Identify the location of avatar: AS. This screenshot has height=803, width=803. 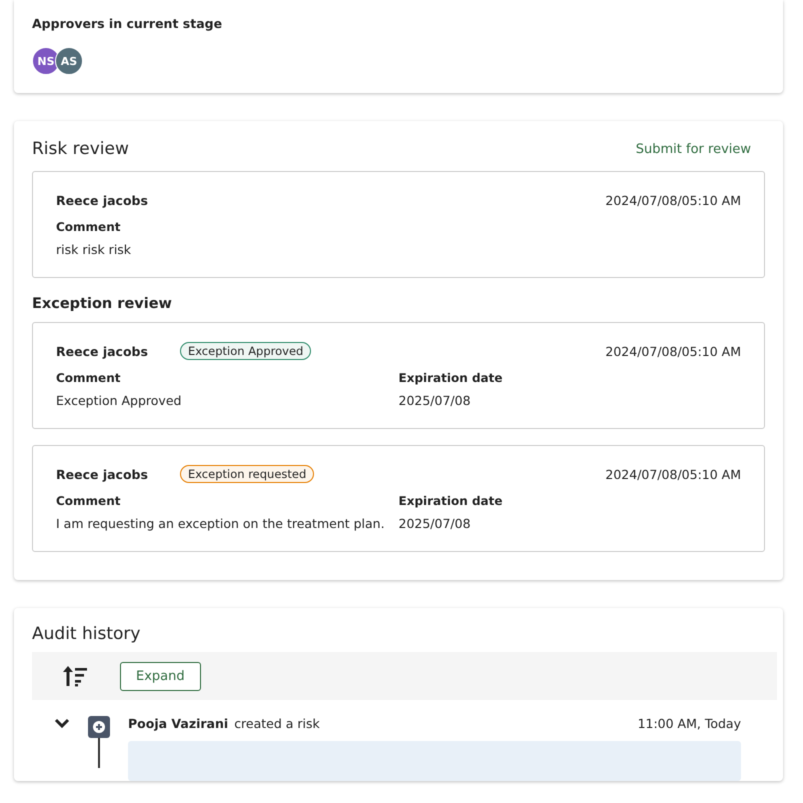
(69, 61).